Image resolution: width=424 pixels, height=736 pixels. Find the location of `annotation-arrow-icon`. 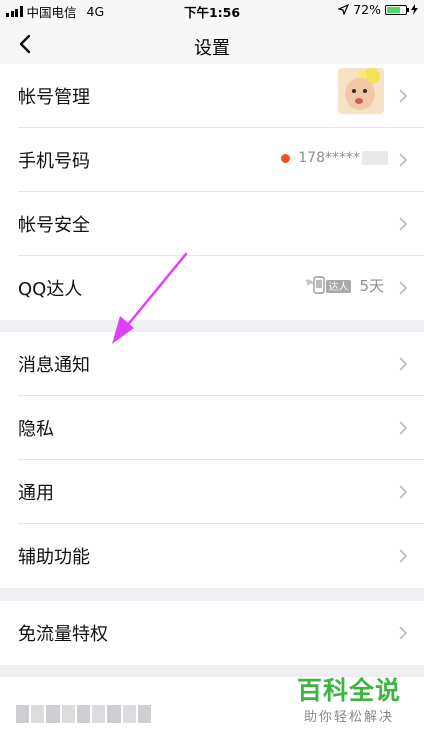

annotation-arrow-icon is located at coordinates (150, 298).